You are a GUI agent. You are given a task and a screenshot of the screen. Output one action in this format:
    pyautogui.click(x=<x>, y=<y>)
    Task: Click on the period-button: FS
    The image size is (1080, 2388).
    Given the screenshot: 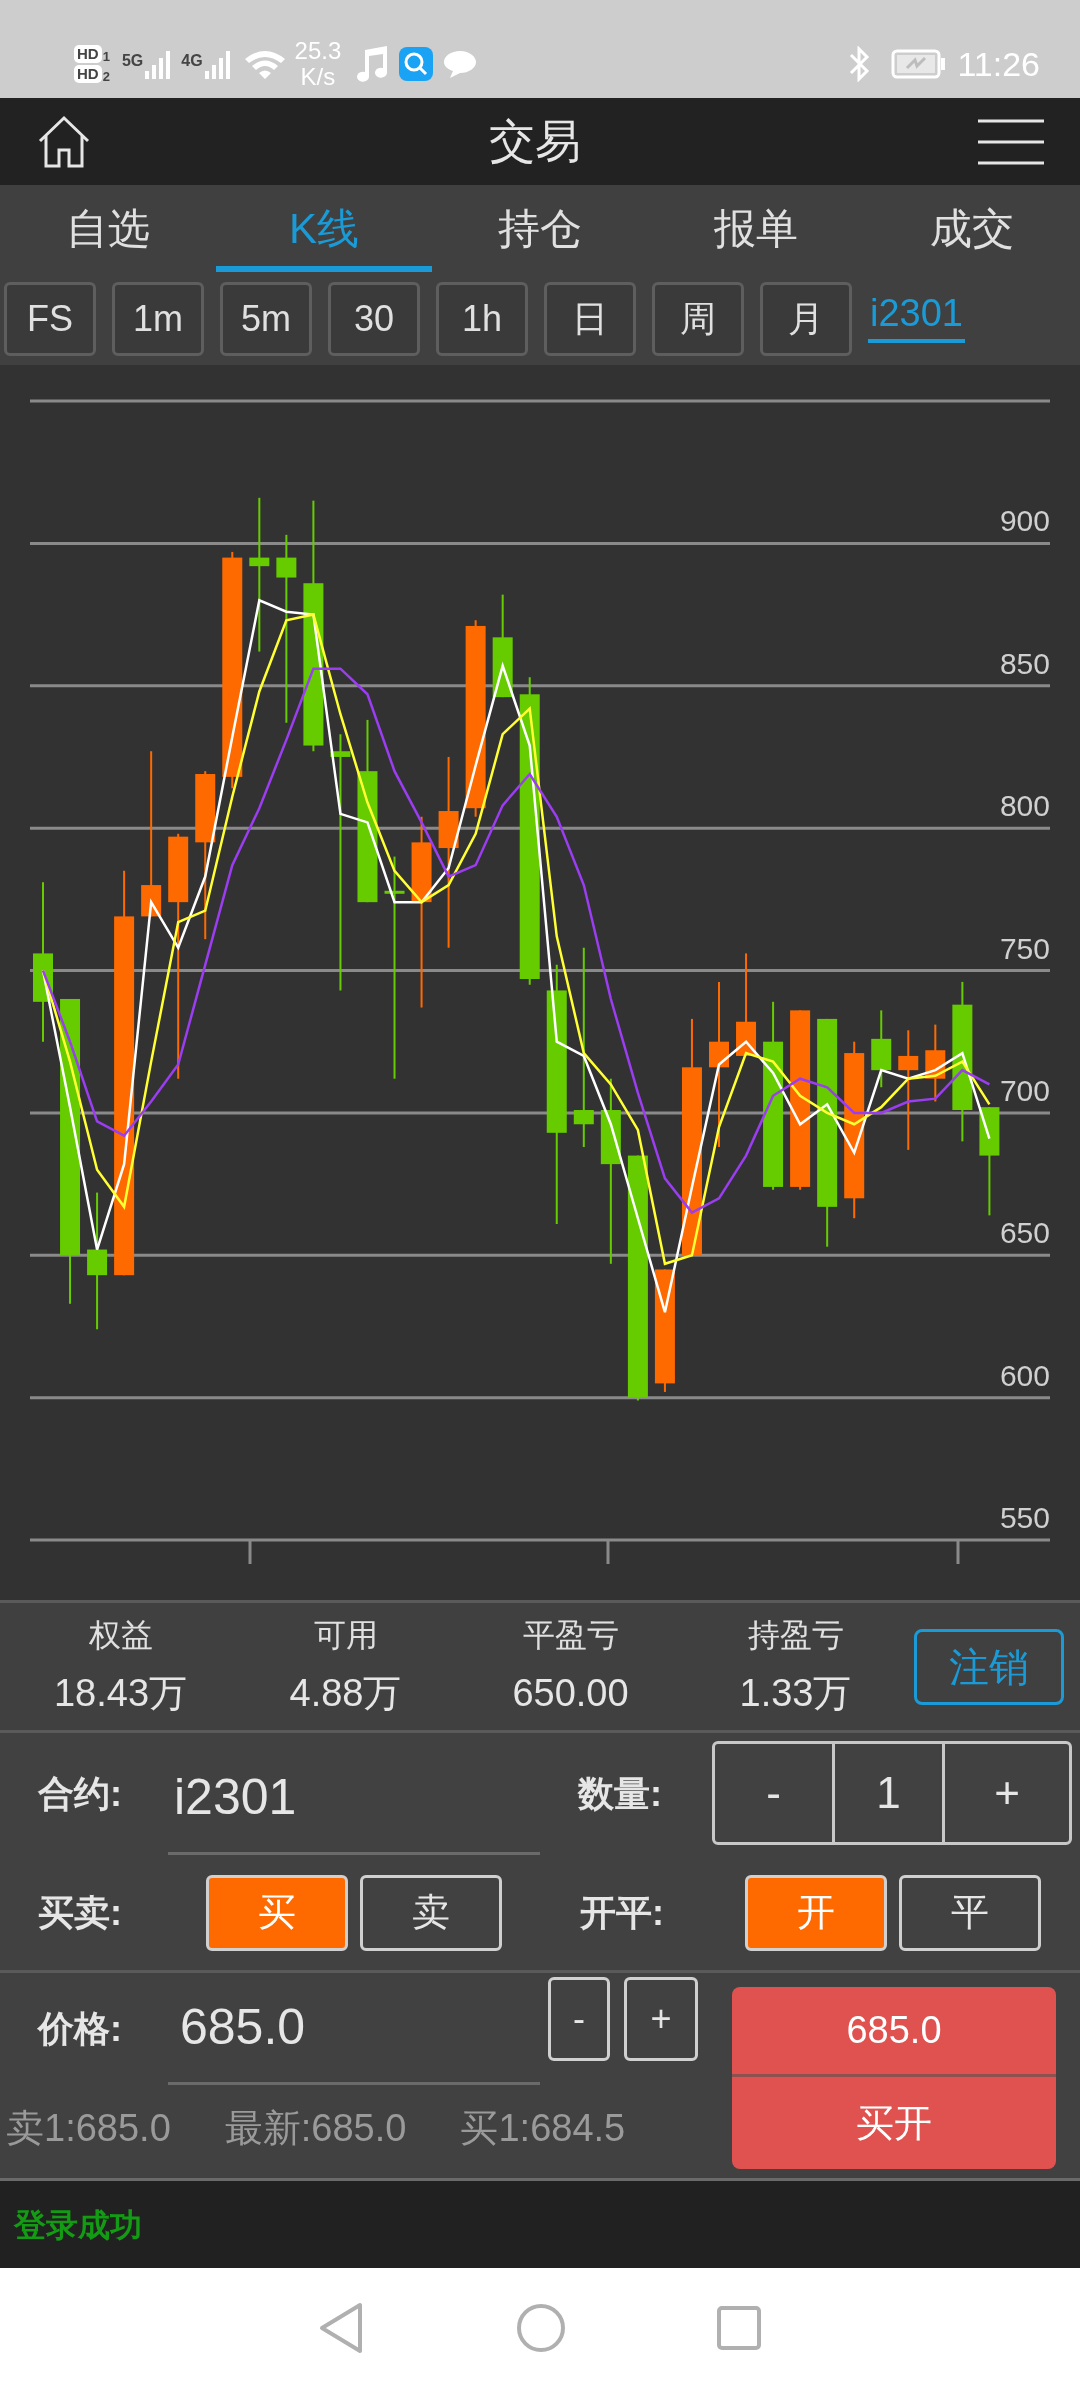 What is the action you would take?
    pyautogui.click(x=50, y=318)
    